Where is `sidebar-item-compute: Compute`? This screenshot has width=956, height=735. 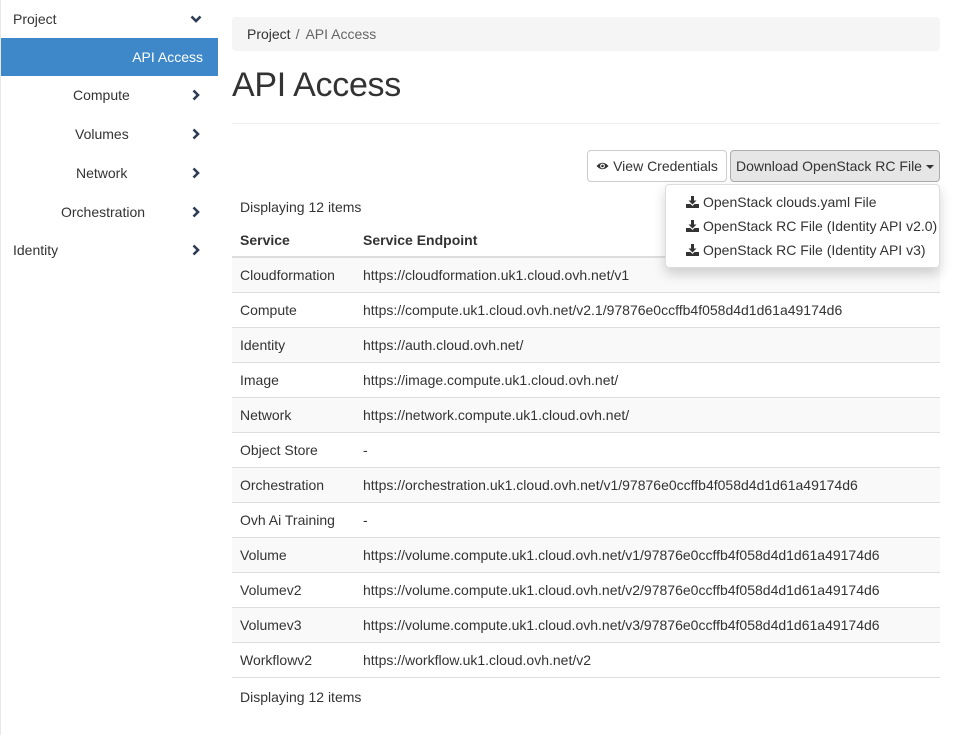
sidebar-item-compute: Compute is located at coordinates (109, 95).